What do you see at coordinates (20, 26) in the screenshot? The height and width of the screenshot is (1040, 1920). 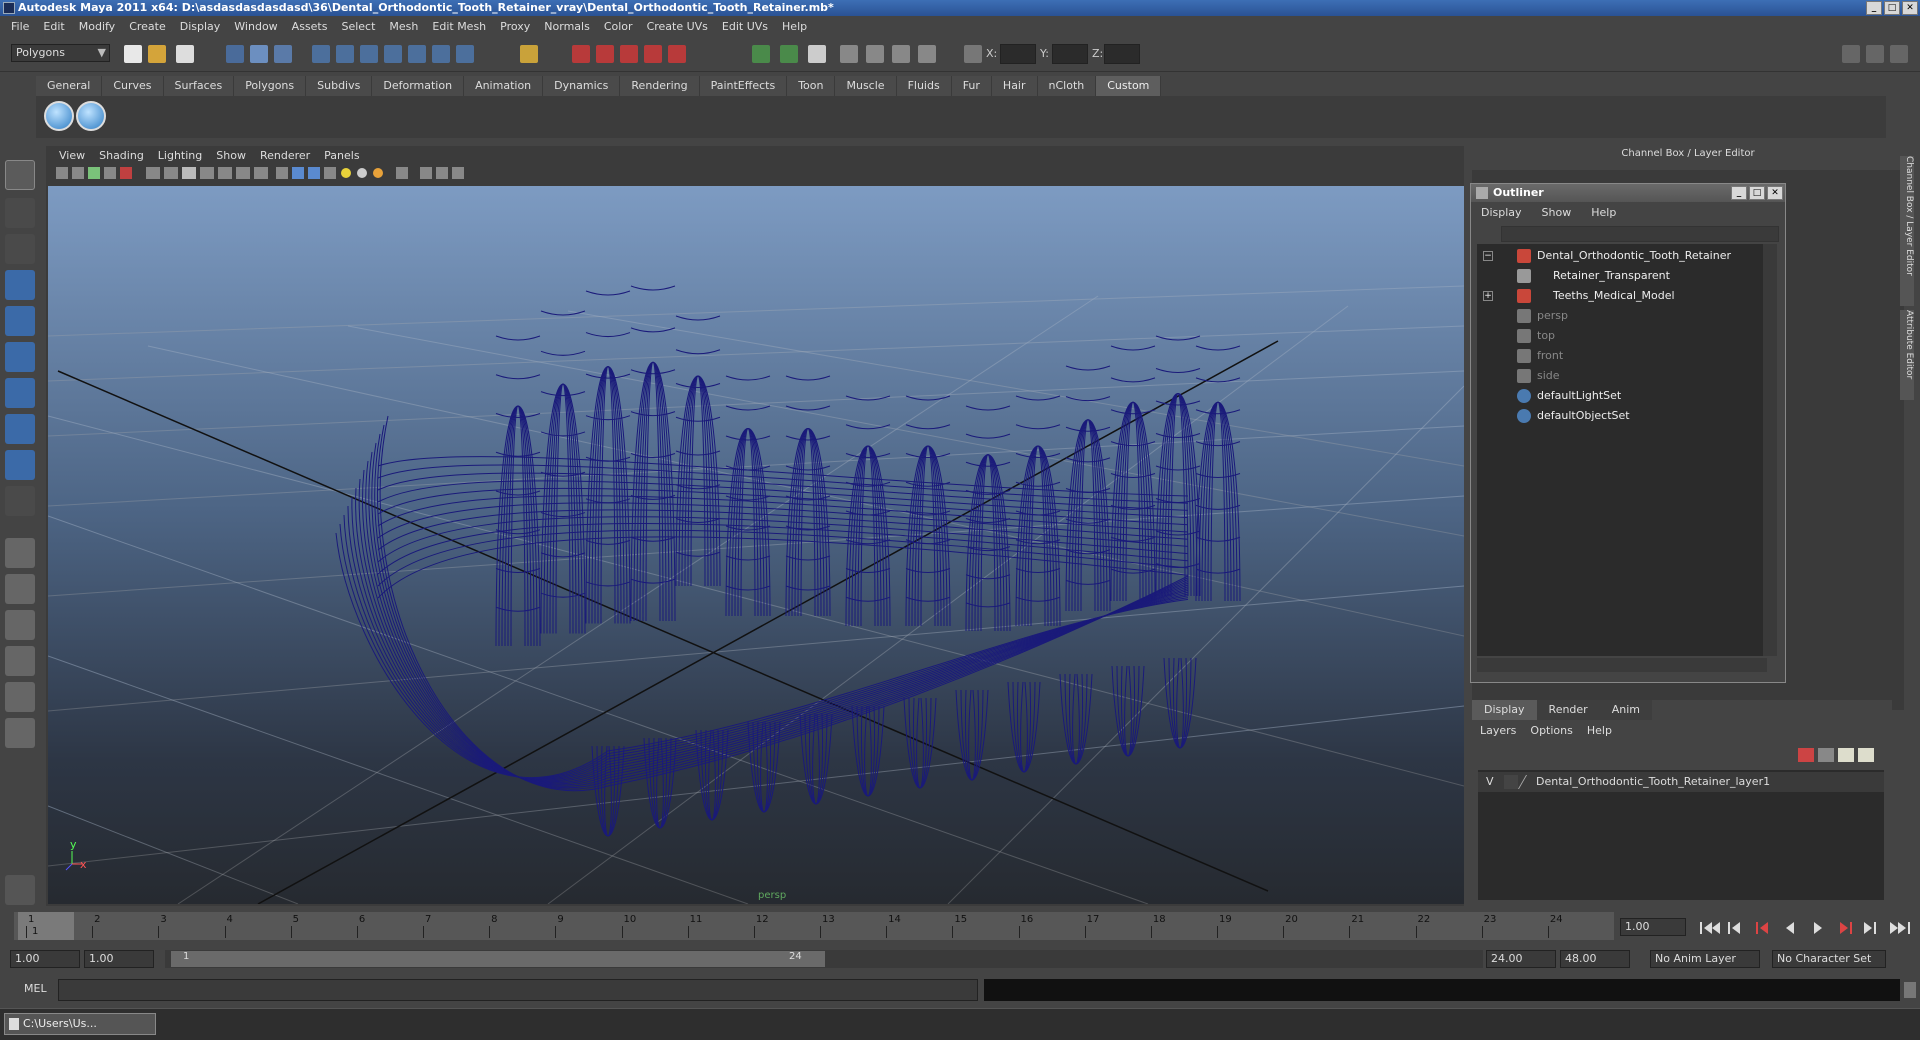 I see `menu-file: File` at bounding box center [20, 26].